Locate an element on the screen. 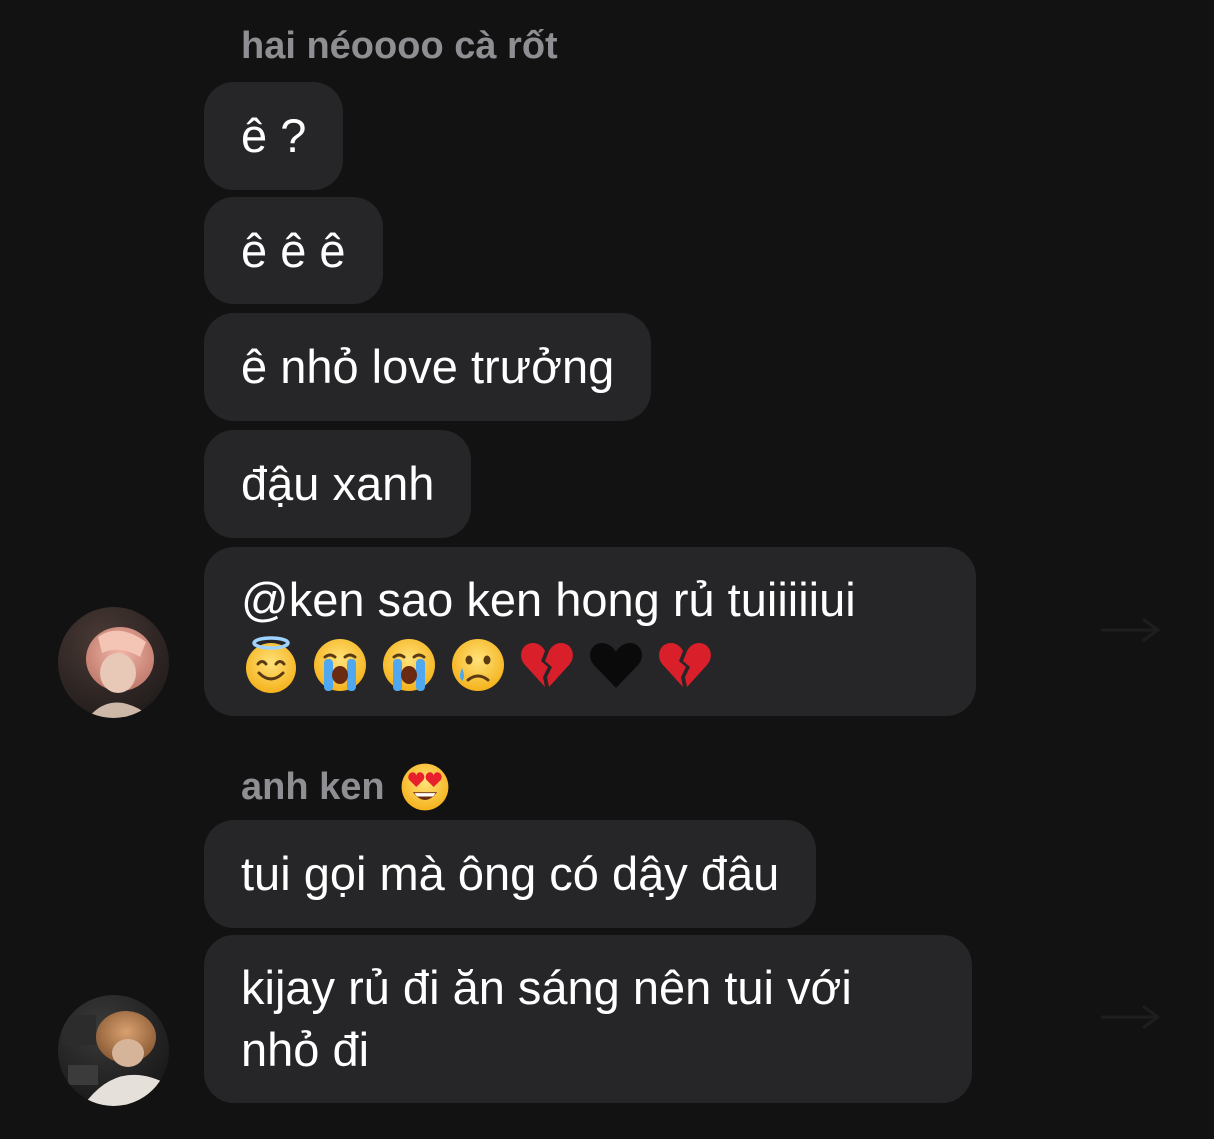  message-text: @ken sao ken hong rủ tuiiiiiui is located at coordinates (548, 599).